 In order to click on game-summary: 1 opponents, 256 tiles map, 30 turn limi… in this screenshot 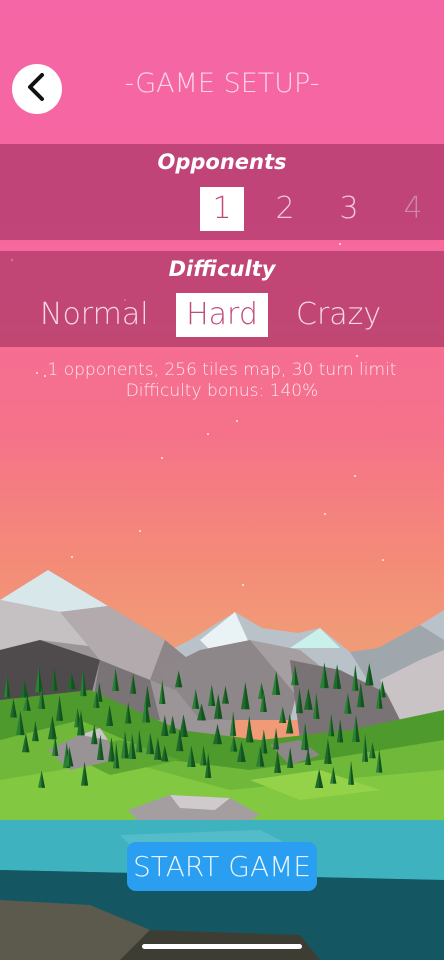, I will do `click(222, 381)`.